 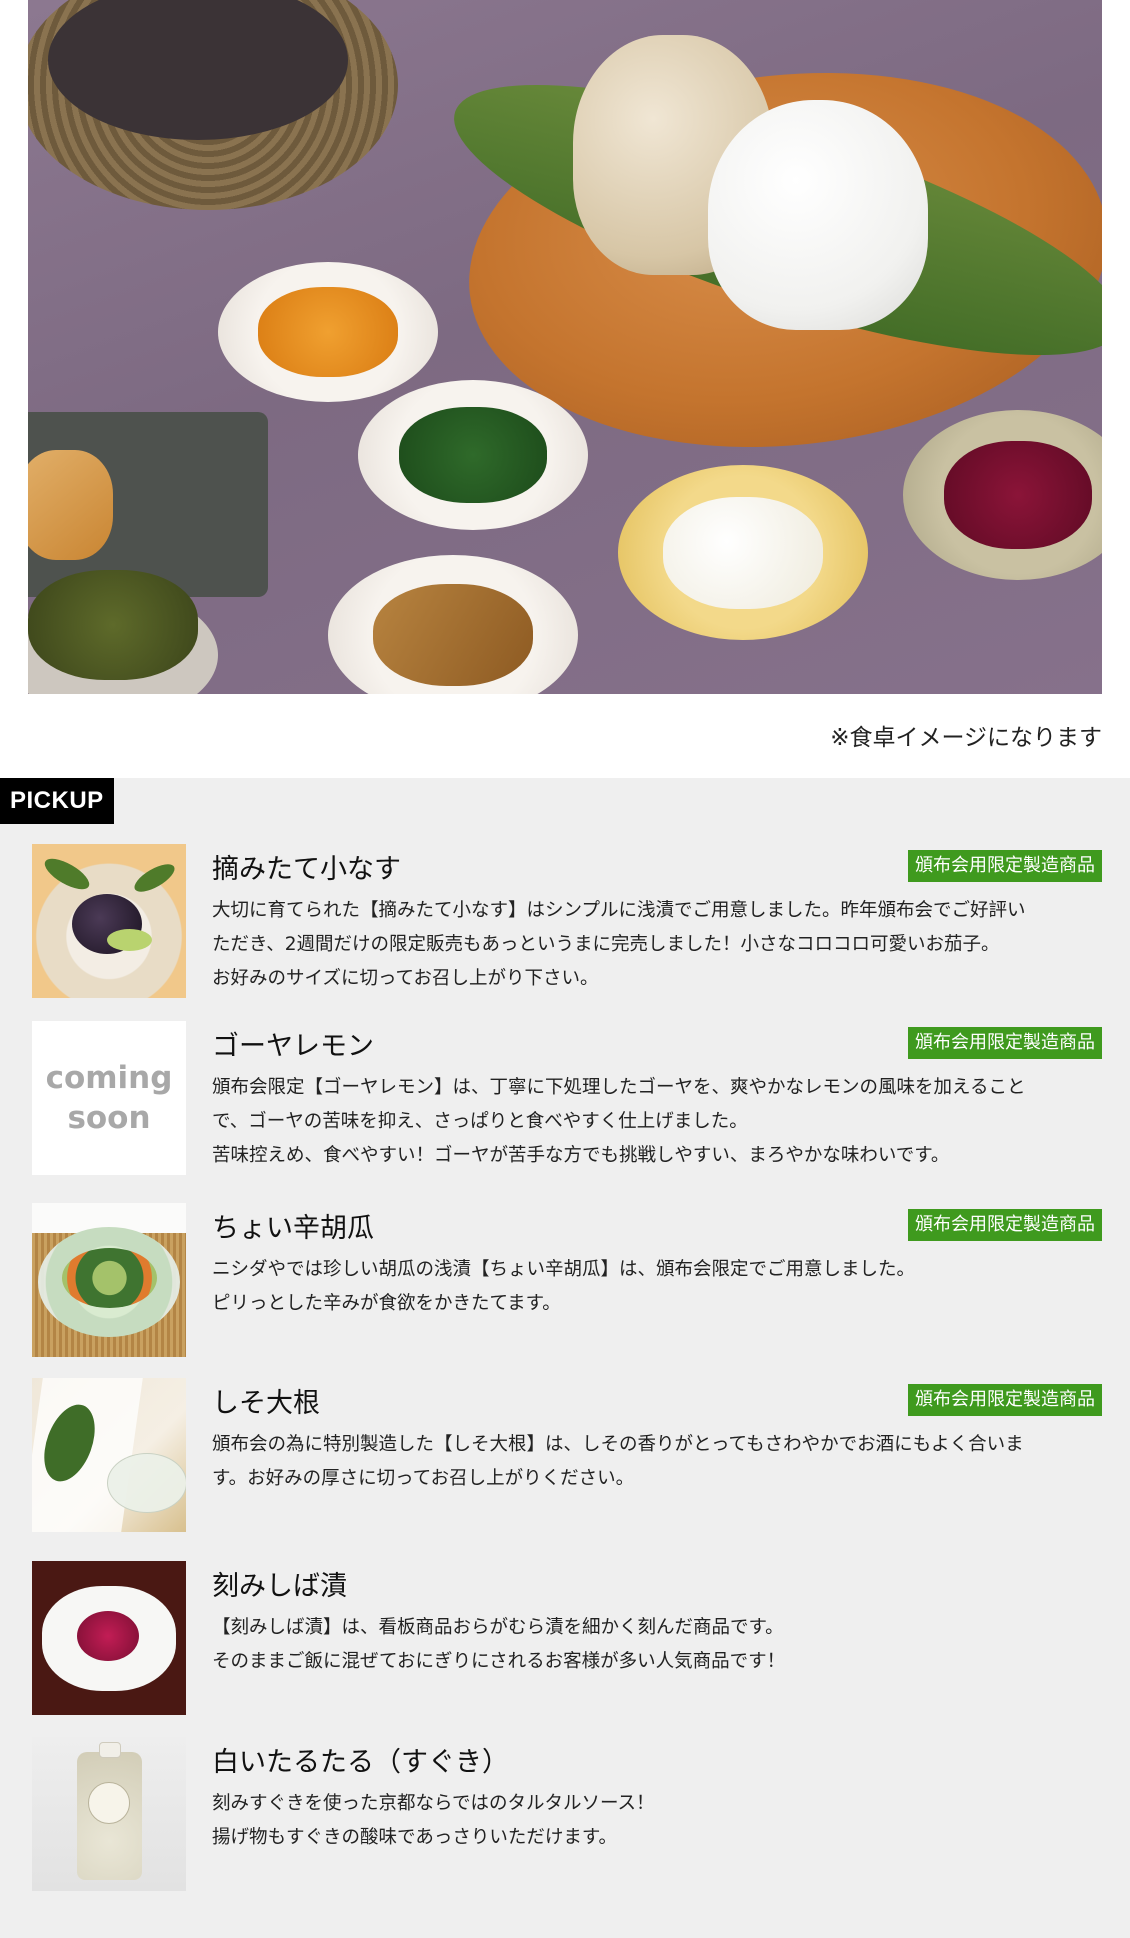 I want to click on pickup-label: PICKUP, so click(x=57, y=801).